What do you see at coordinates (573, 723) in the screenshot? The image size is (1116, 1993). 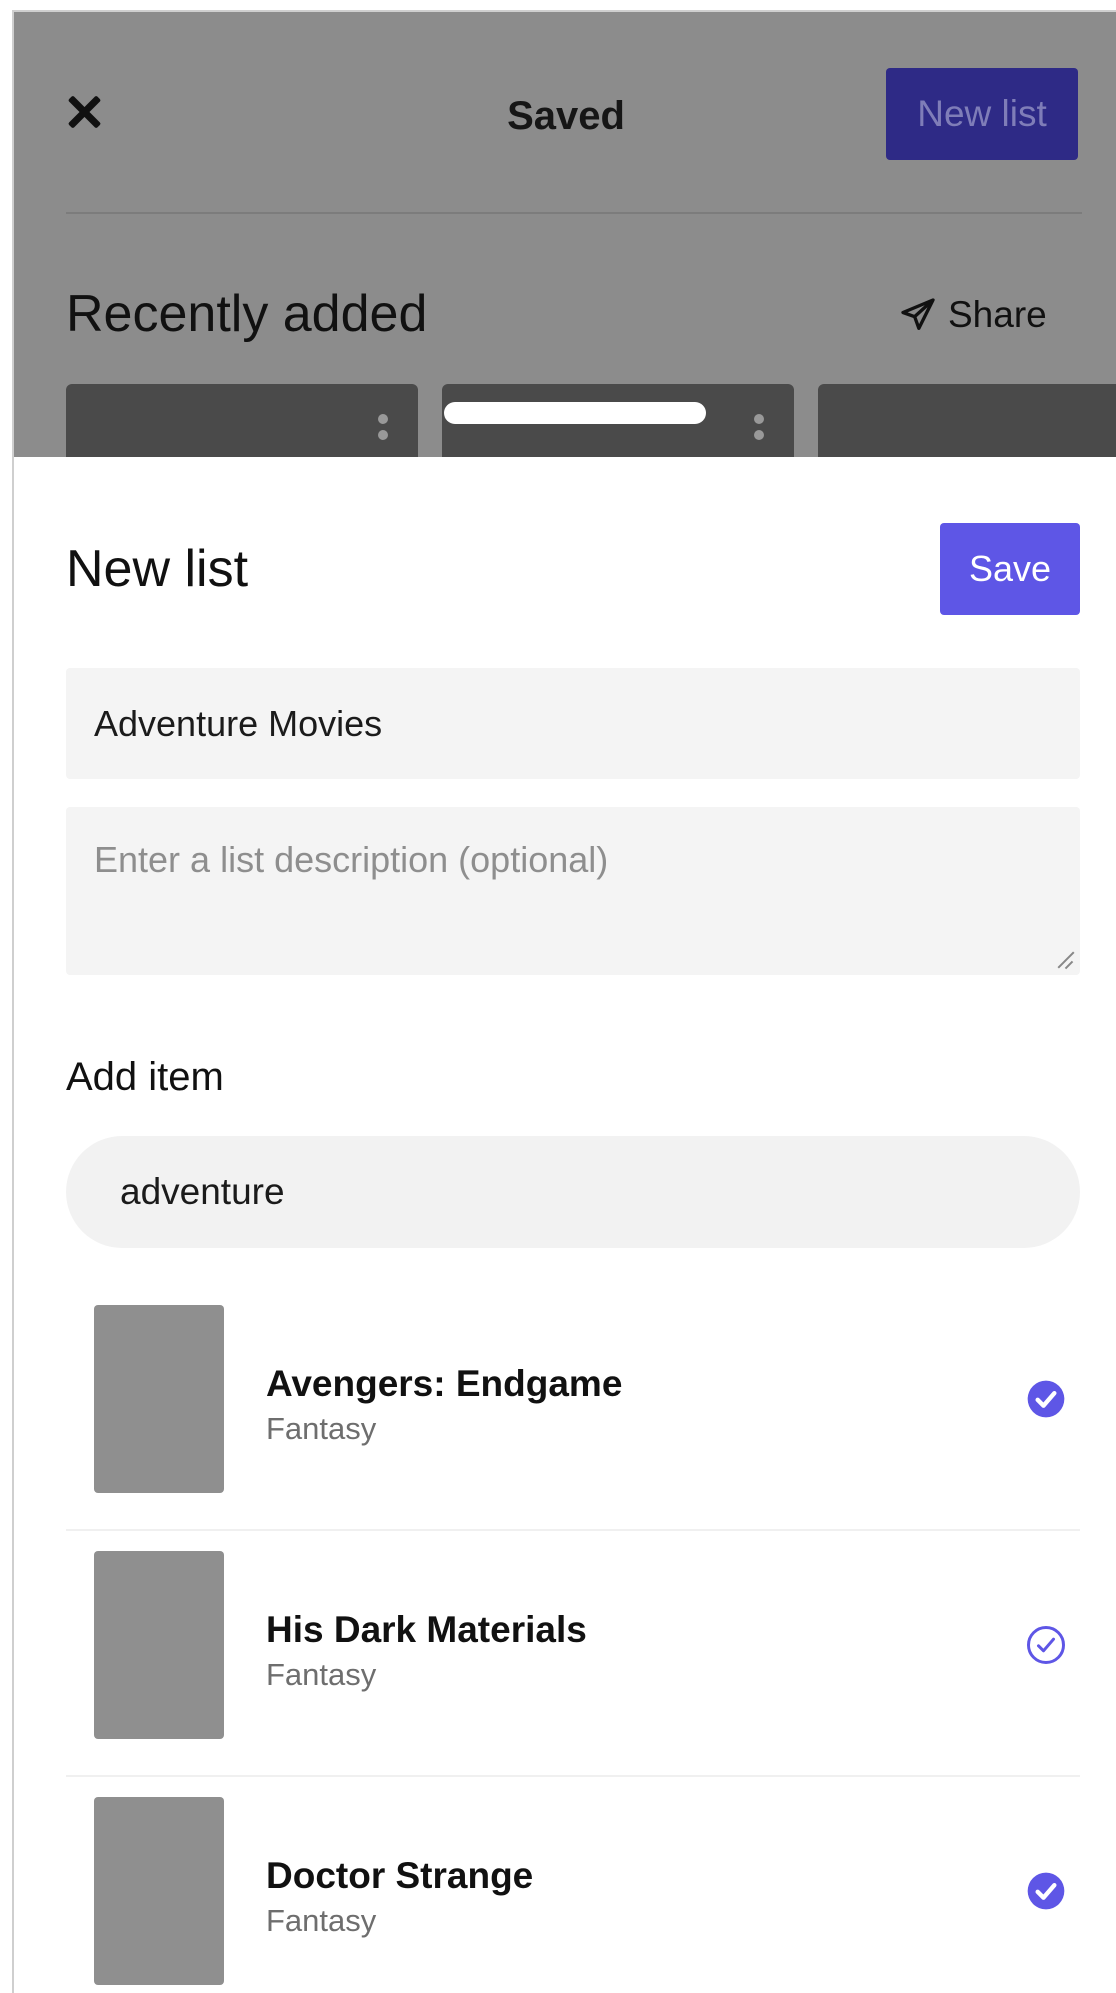 I see `list-name-field: Adventure Movies` at bounding box center [573, 723].